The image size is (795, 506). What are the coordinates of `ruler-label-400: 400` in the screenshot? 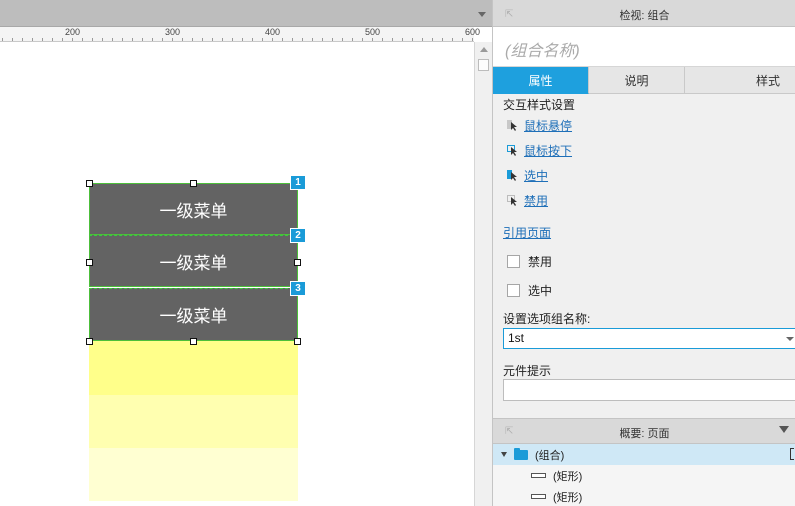 It's located at (273, 32).